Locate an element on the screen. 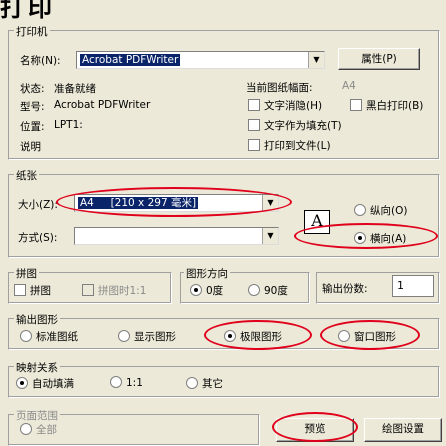  radio-label: 显示图形 is located at coordinates (155, 337).